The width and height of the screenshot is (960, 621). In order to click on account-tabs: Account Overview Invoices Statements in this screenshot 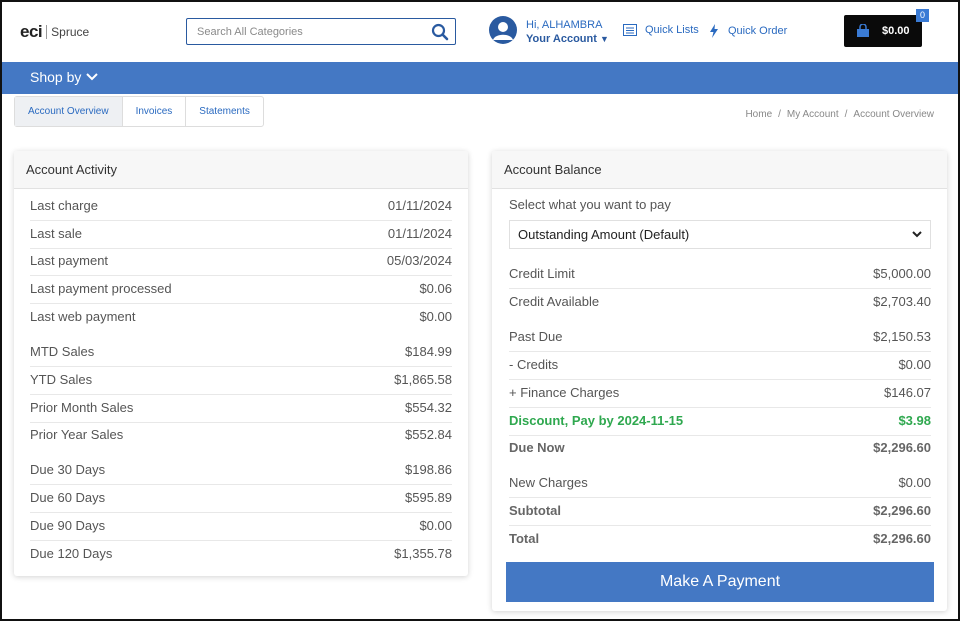, I will do `click(139, 111)`.